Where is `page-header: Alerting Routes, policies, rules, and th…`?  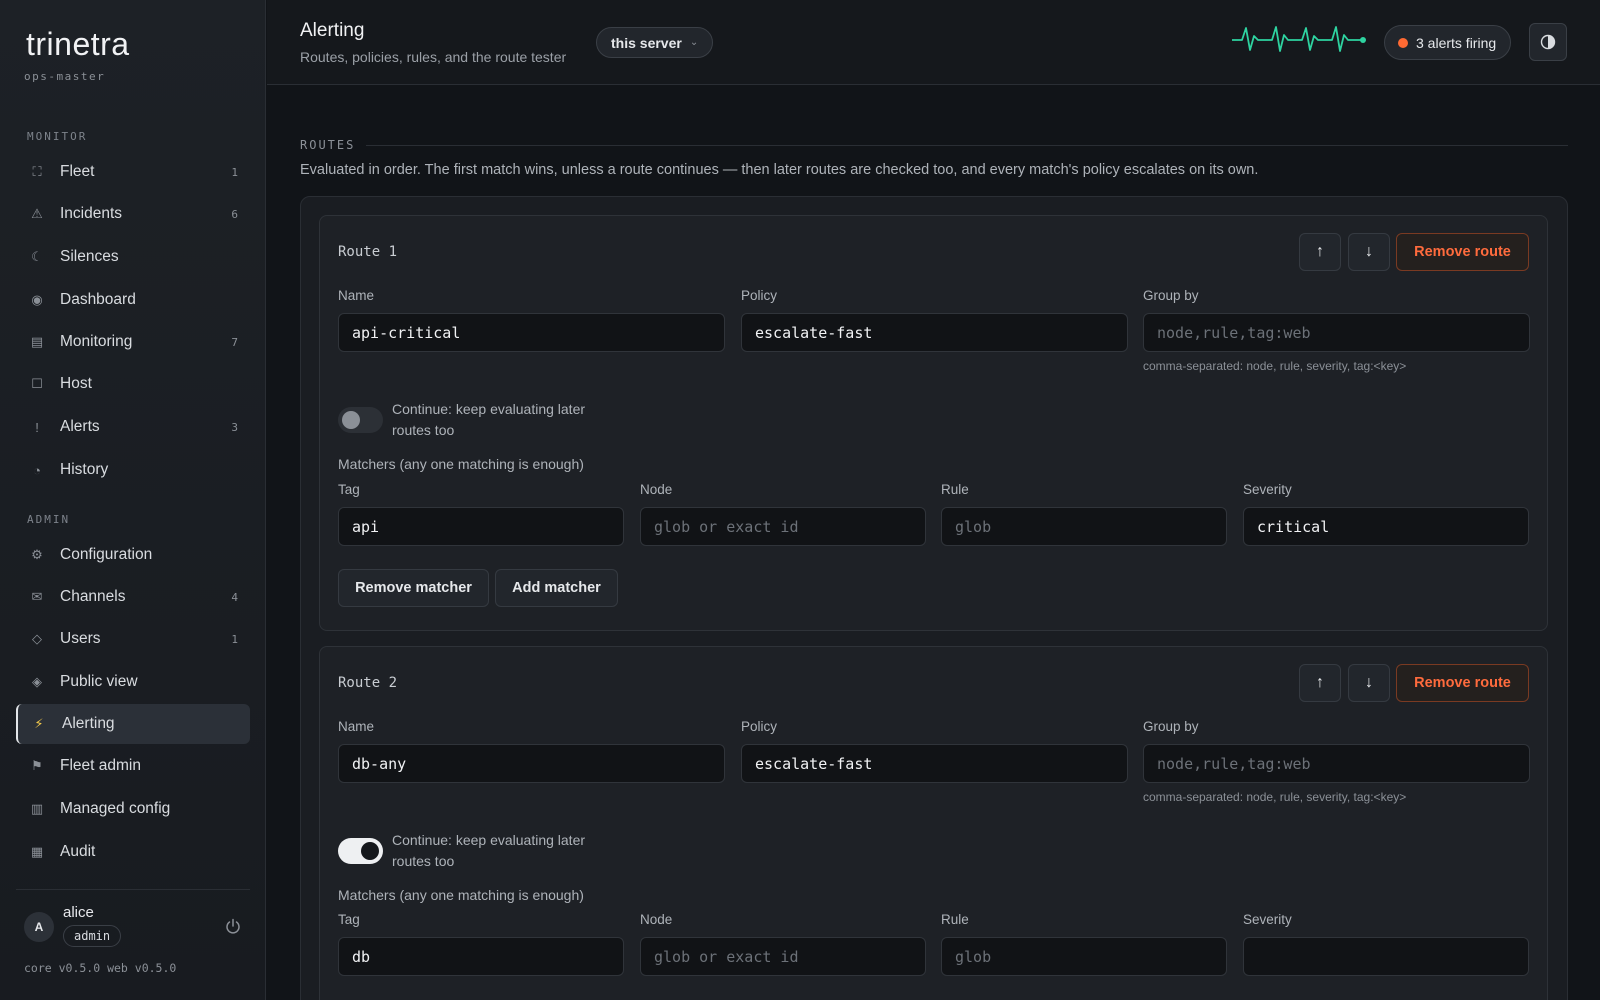
page-header: Alerting Routes, policies, rules, and th… is located at coordinates (933, 42).